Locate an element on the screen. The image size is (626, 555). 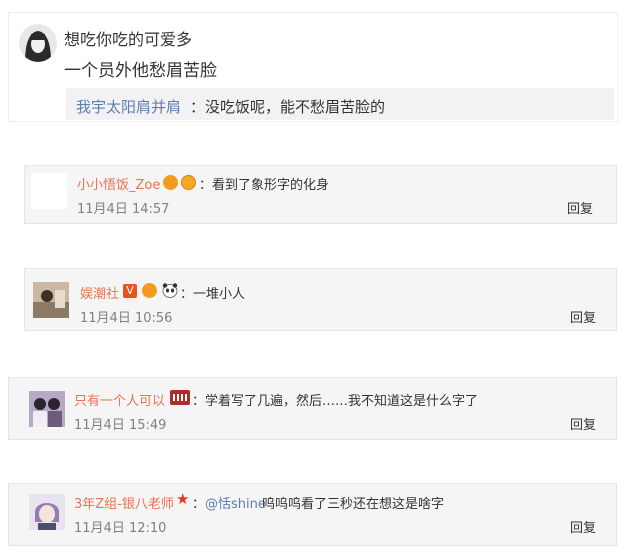
comment-author: 小小悟饭_Zoe is located at coordinates (118, 183).